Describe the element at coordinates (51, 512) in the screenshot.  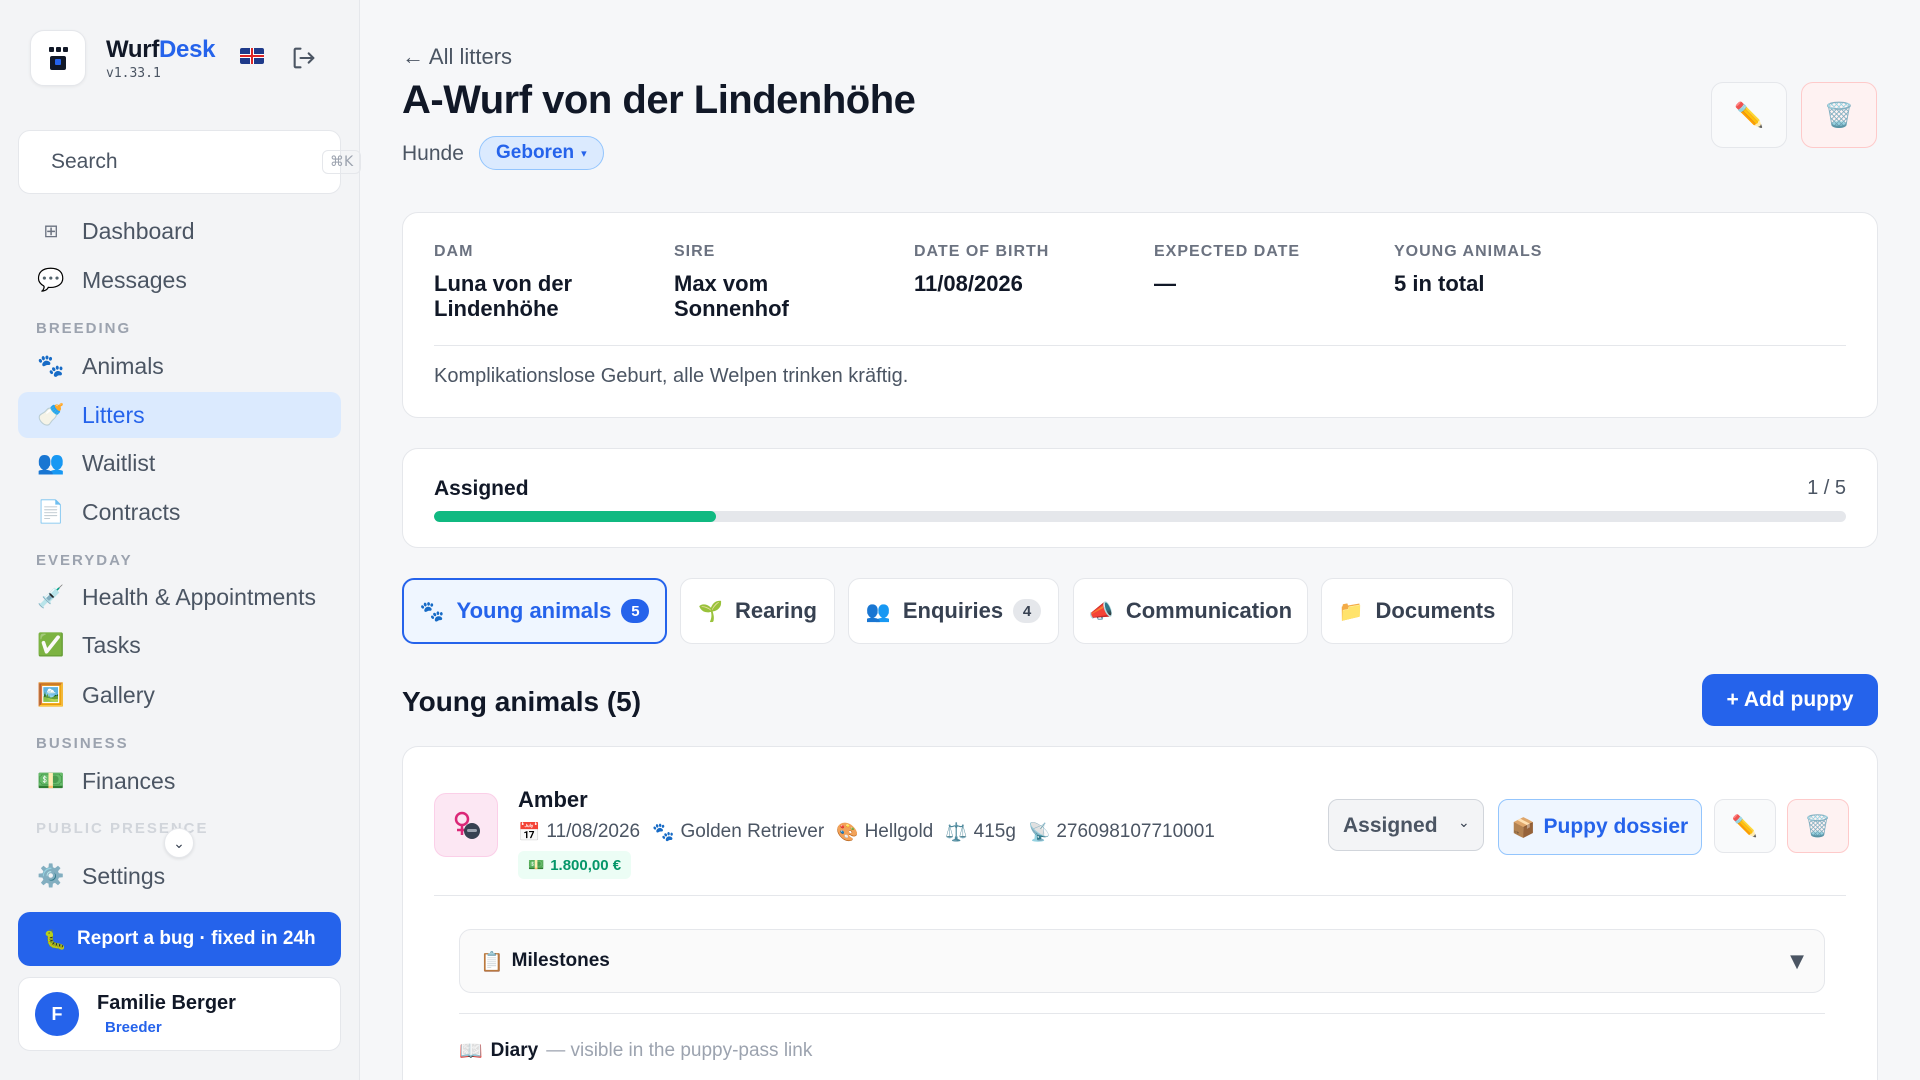
I see `document-icon: 📄` at that location.